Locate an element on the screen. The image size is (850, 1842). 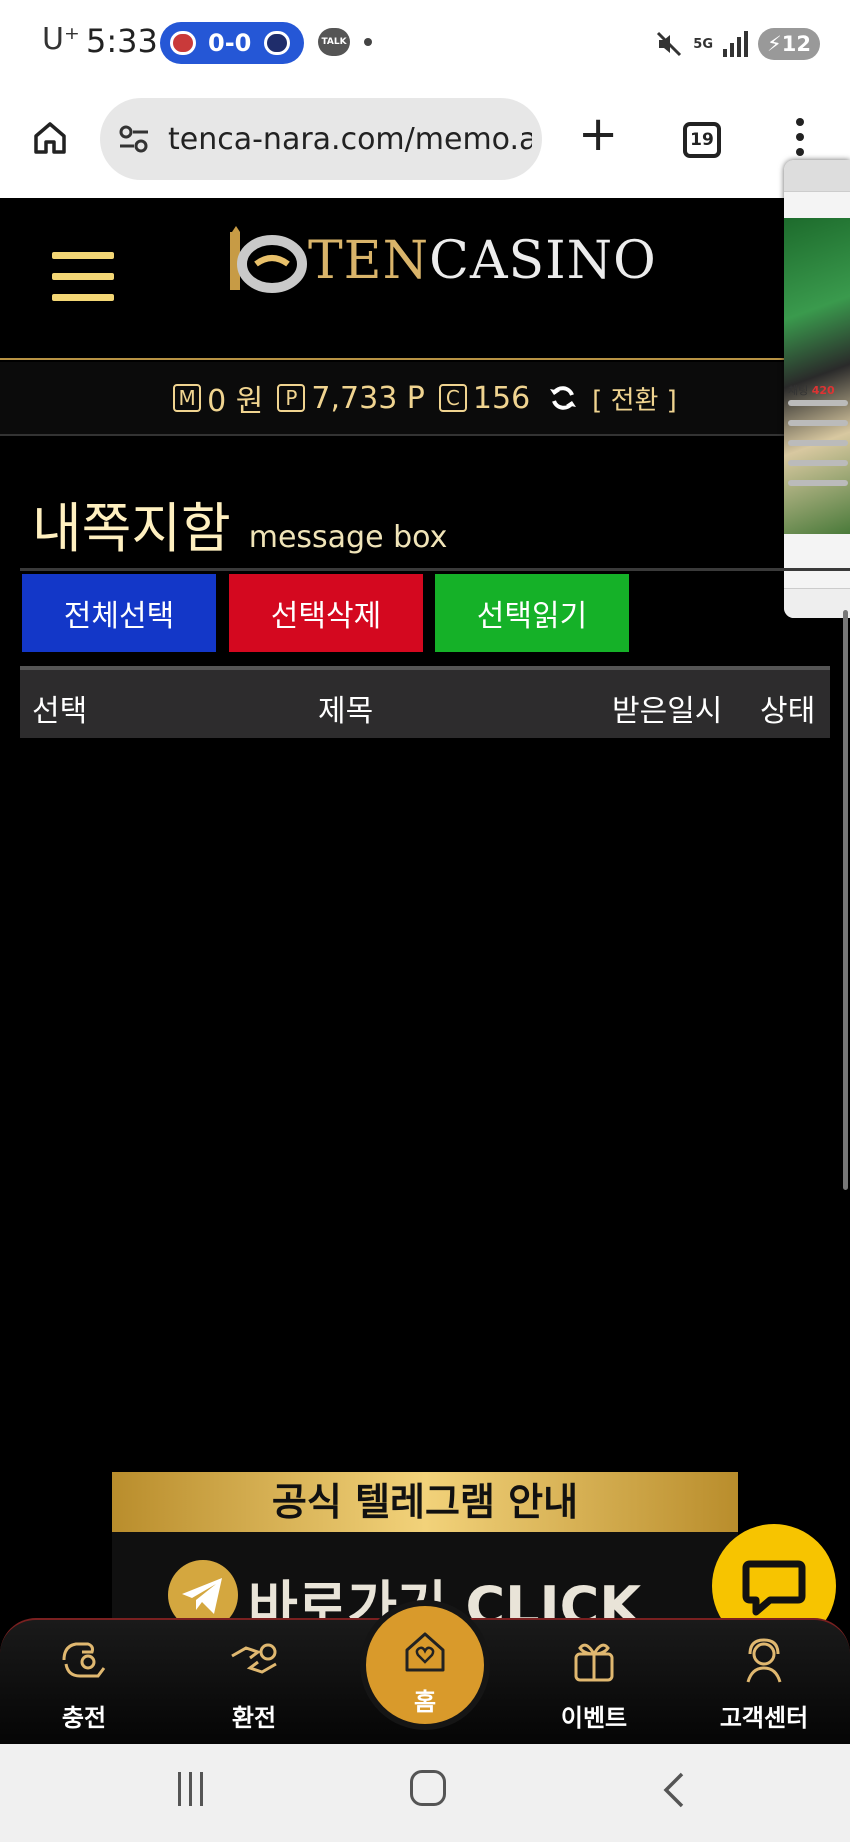
hamburger-menu-icon is located at coordinates (83, 279).